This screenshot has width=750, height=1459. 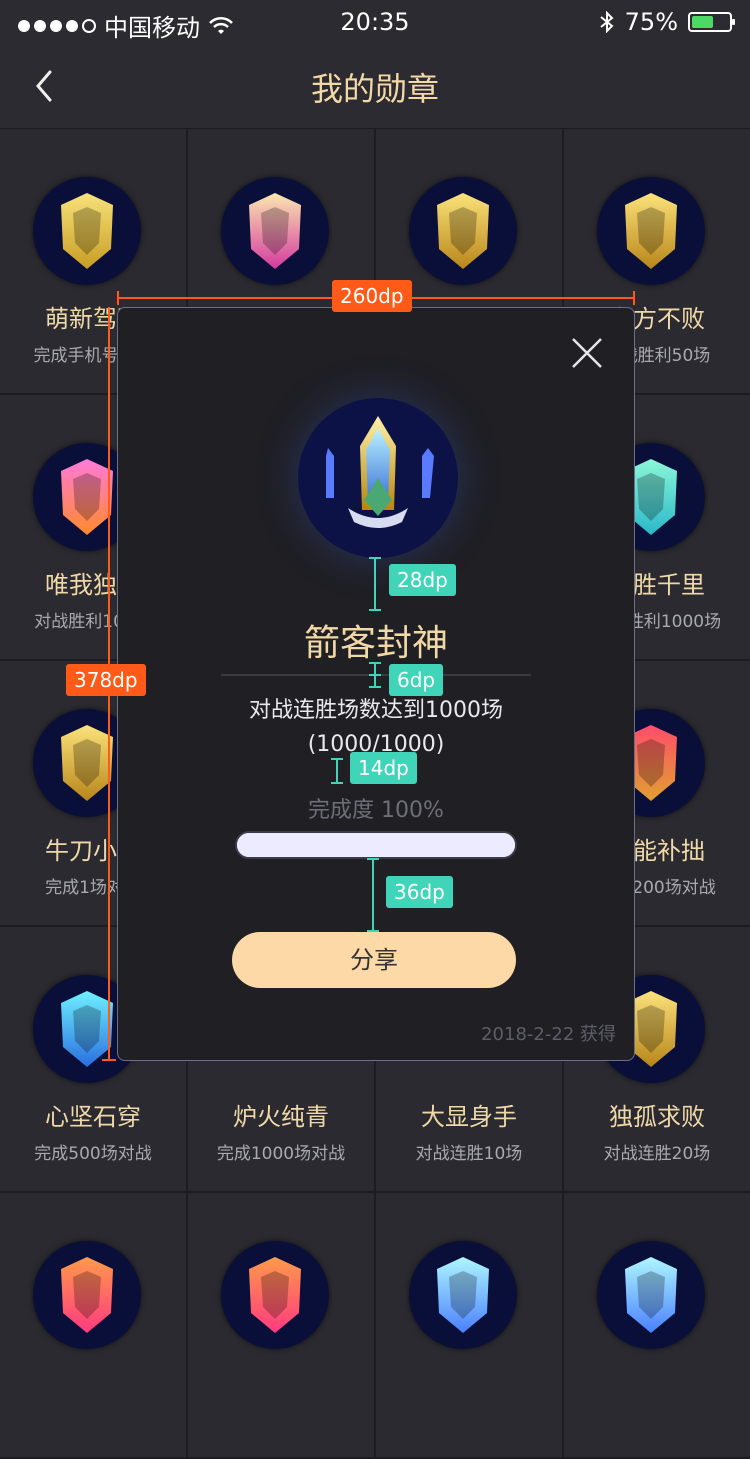 What do you see at coordinates (375, 558) in the screenshot?
I see `gap-tick-28-top` at bounding box center [375, 558].